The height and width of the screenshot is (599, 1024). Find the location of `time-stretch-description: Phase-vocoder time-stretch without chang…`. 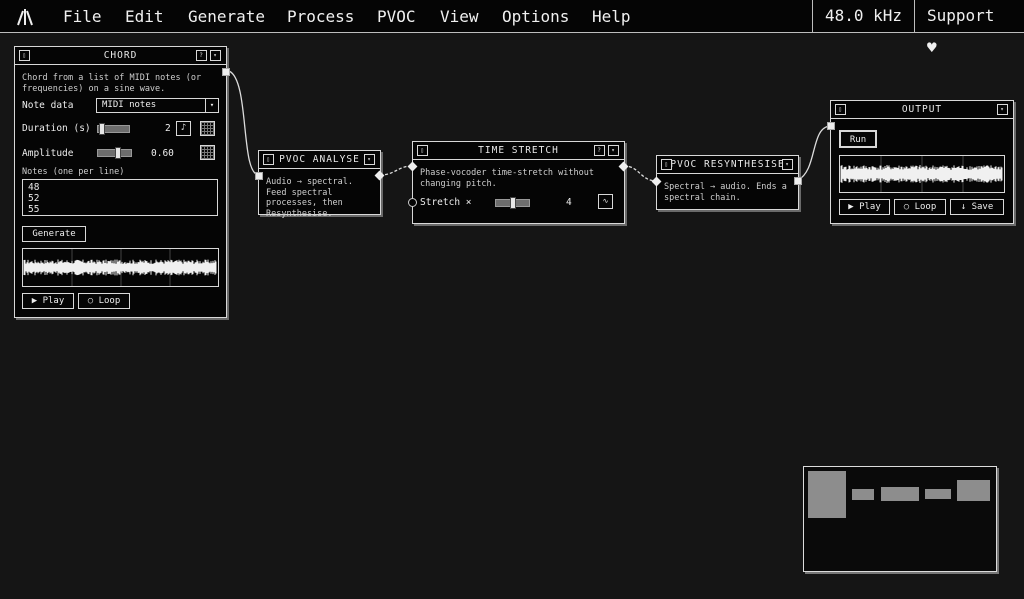

time-stretch-description: Phase-vocoder time-stretch without chang… is located at coordinates (507, 178).